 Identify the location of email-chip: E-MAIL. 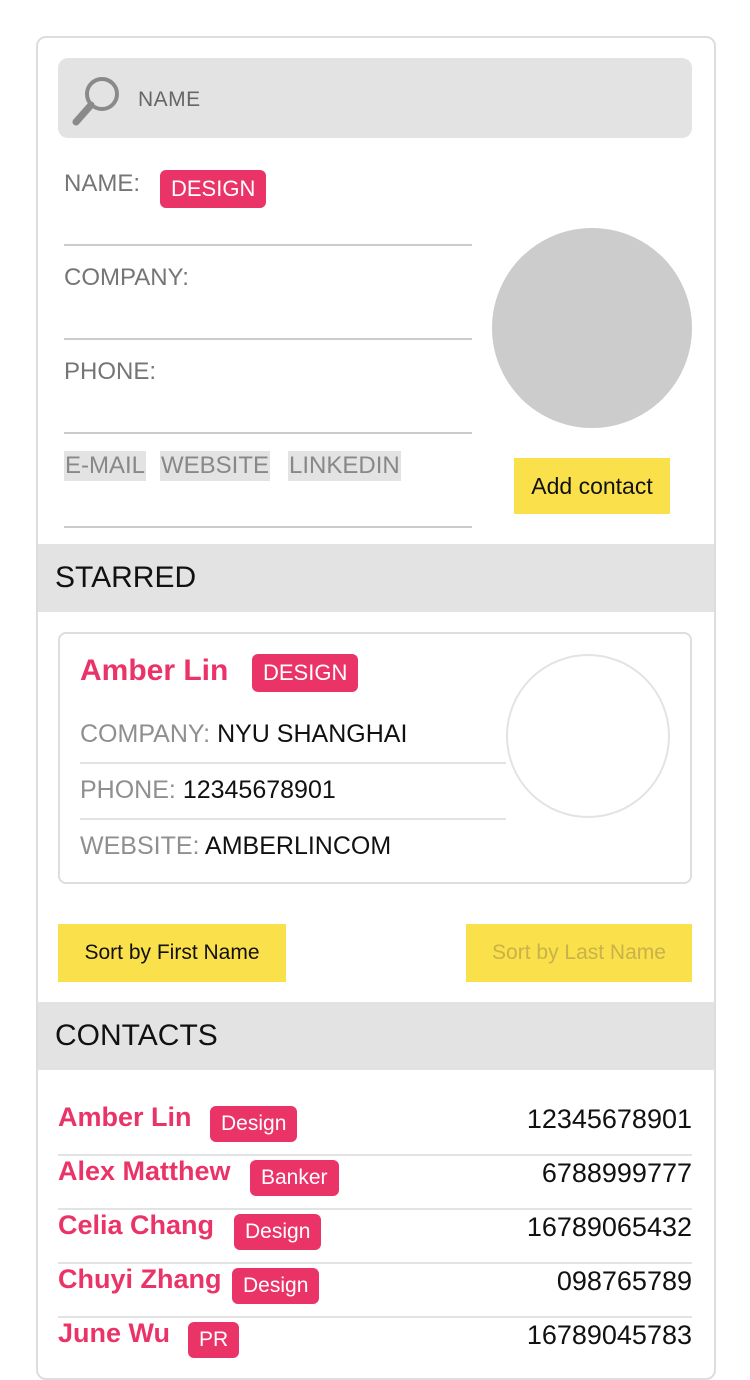
(105, 466).